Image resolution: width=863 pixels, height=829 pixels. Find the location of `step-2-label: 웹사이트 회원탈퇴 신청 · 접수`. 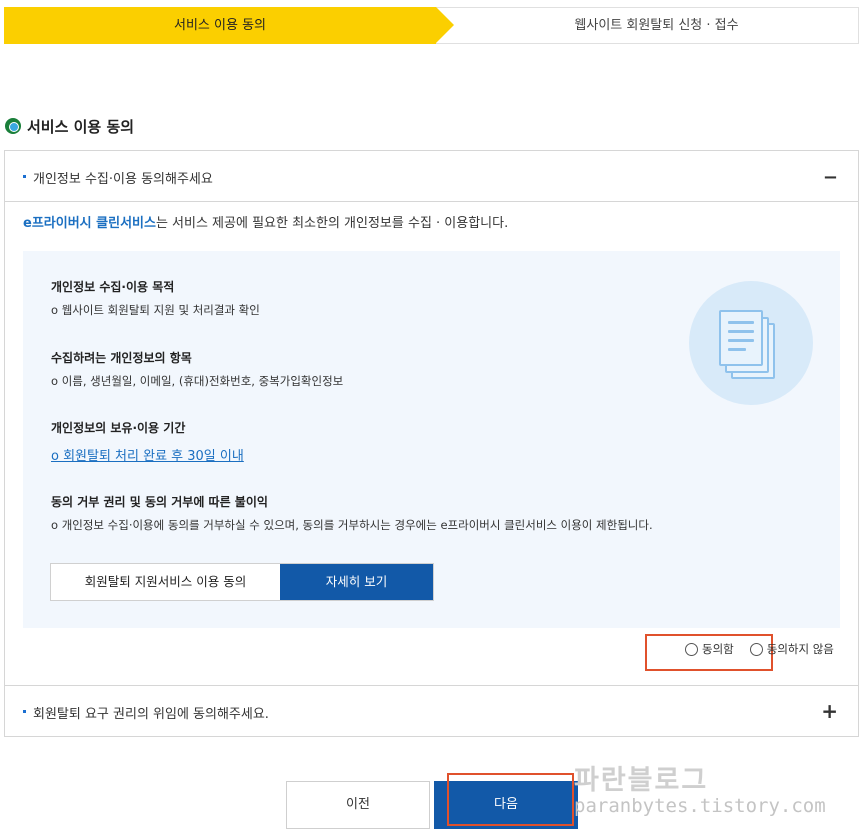

step-2-label: 웹사이트 회원탈퇴 신청 · 접수 is located at coordinates (656, 25).